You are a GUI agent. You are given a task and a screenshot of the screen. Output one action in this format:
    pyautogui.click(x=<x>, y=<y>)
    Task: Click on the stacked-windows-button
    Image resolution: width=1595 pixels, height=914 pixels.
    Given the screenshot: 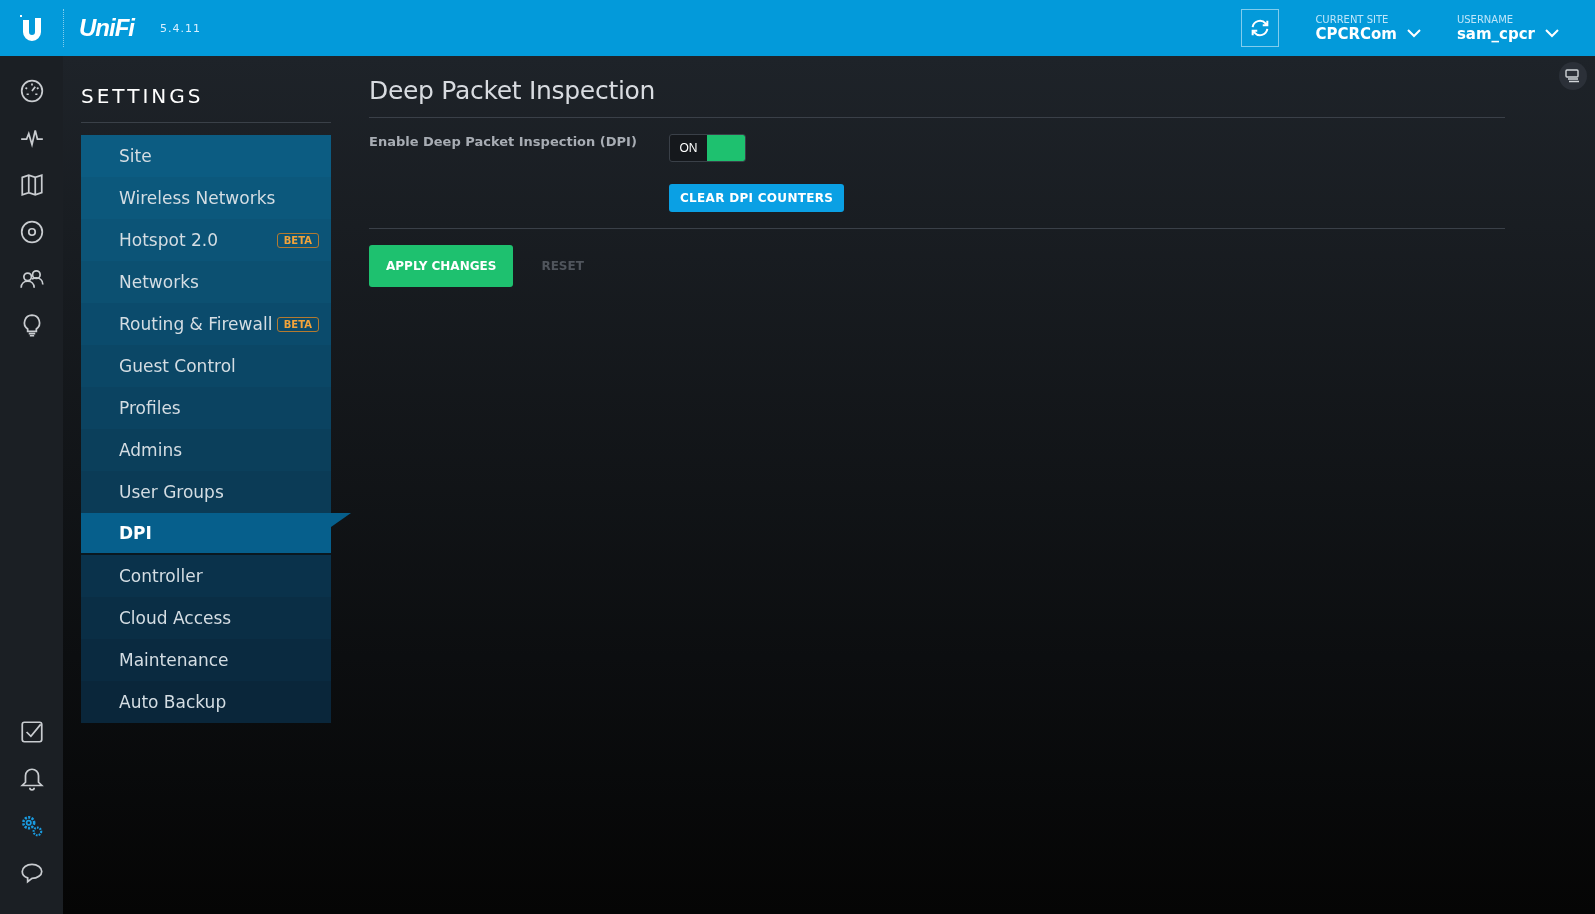 What is the action you would take?
    pyautogui.click(x=1573, y=76)
    